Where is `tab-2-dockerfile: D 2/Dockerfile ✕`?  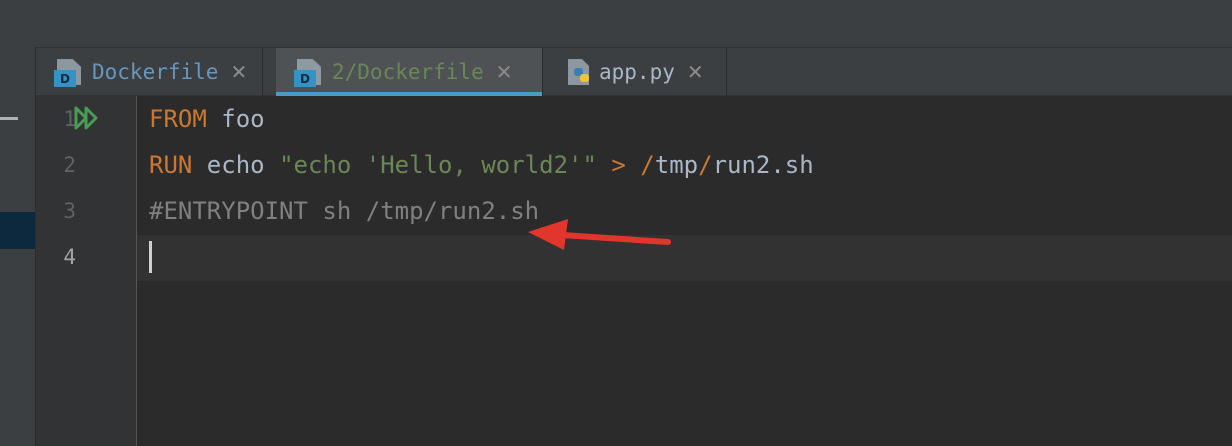
tab-2-dockerfile: D 2/Dockerfile ✕ is located at coordinates (409, 72).